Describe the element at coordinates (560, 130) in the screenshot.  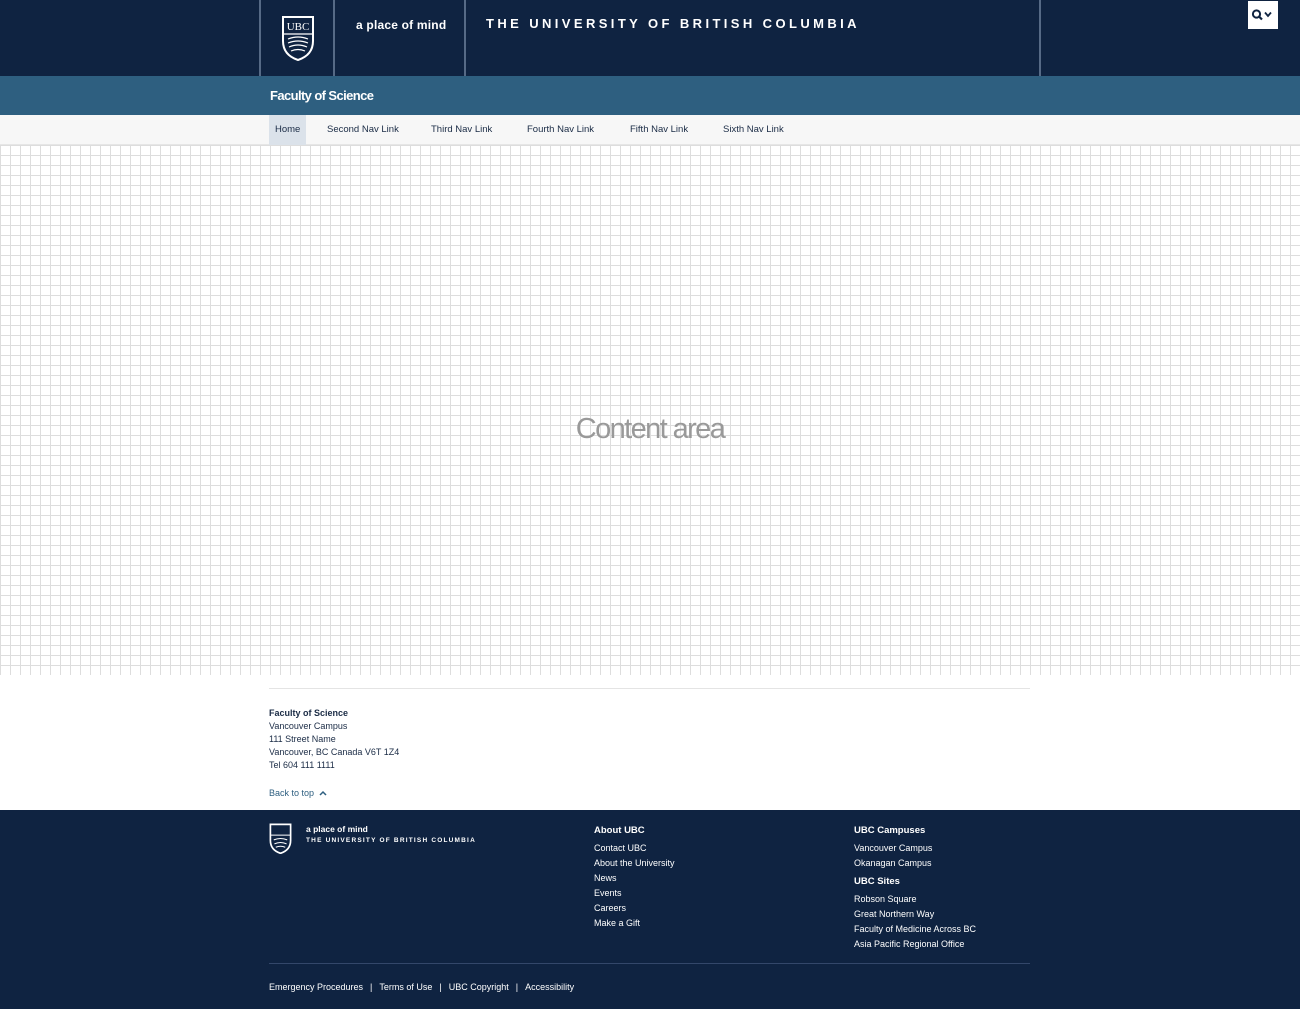
I see `nav-item-fourth: Fourth Nav Link` at that location.